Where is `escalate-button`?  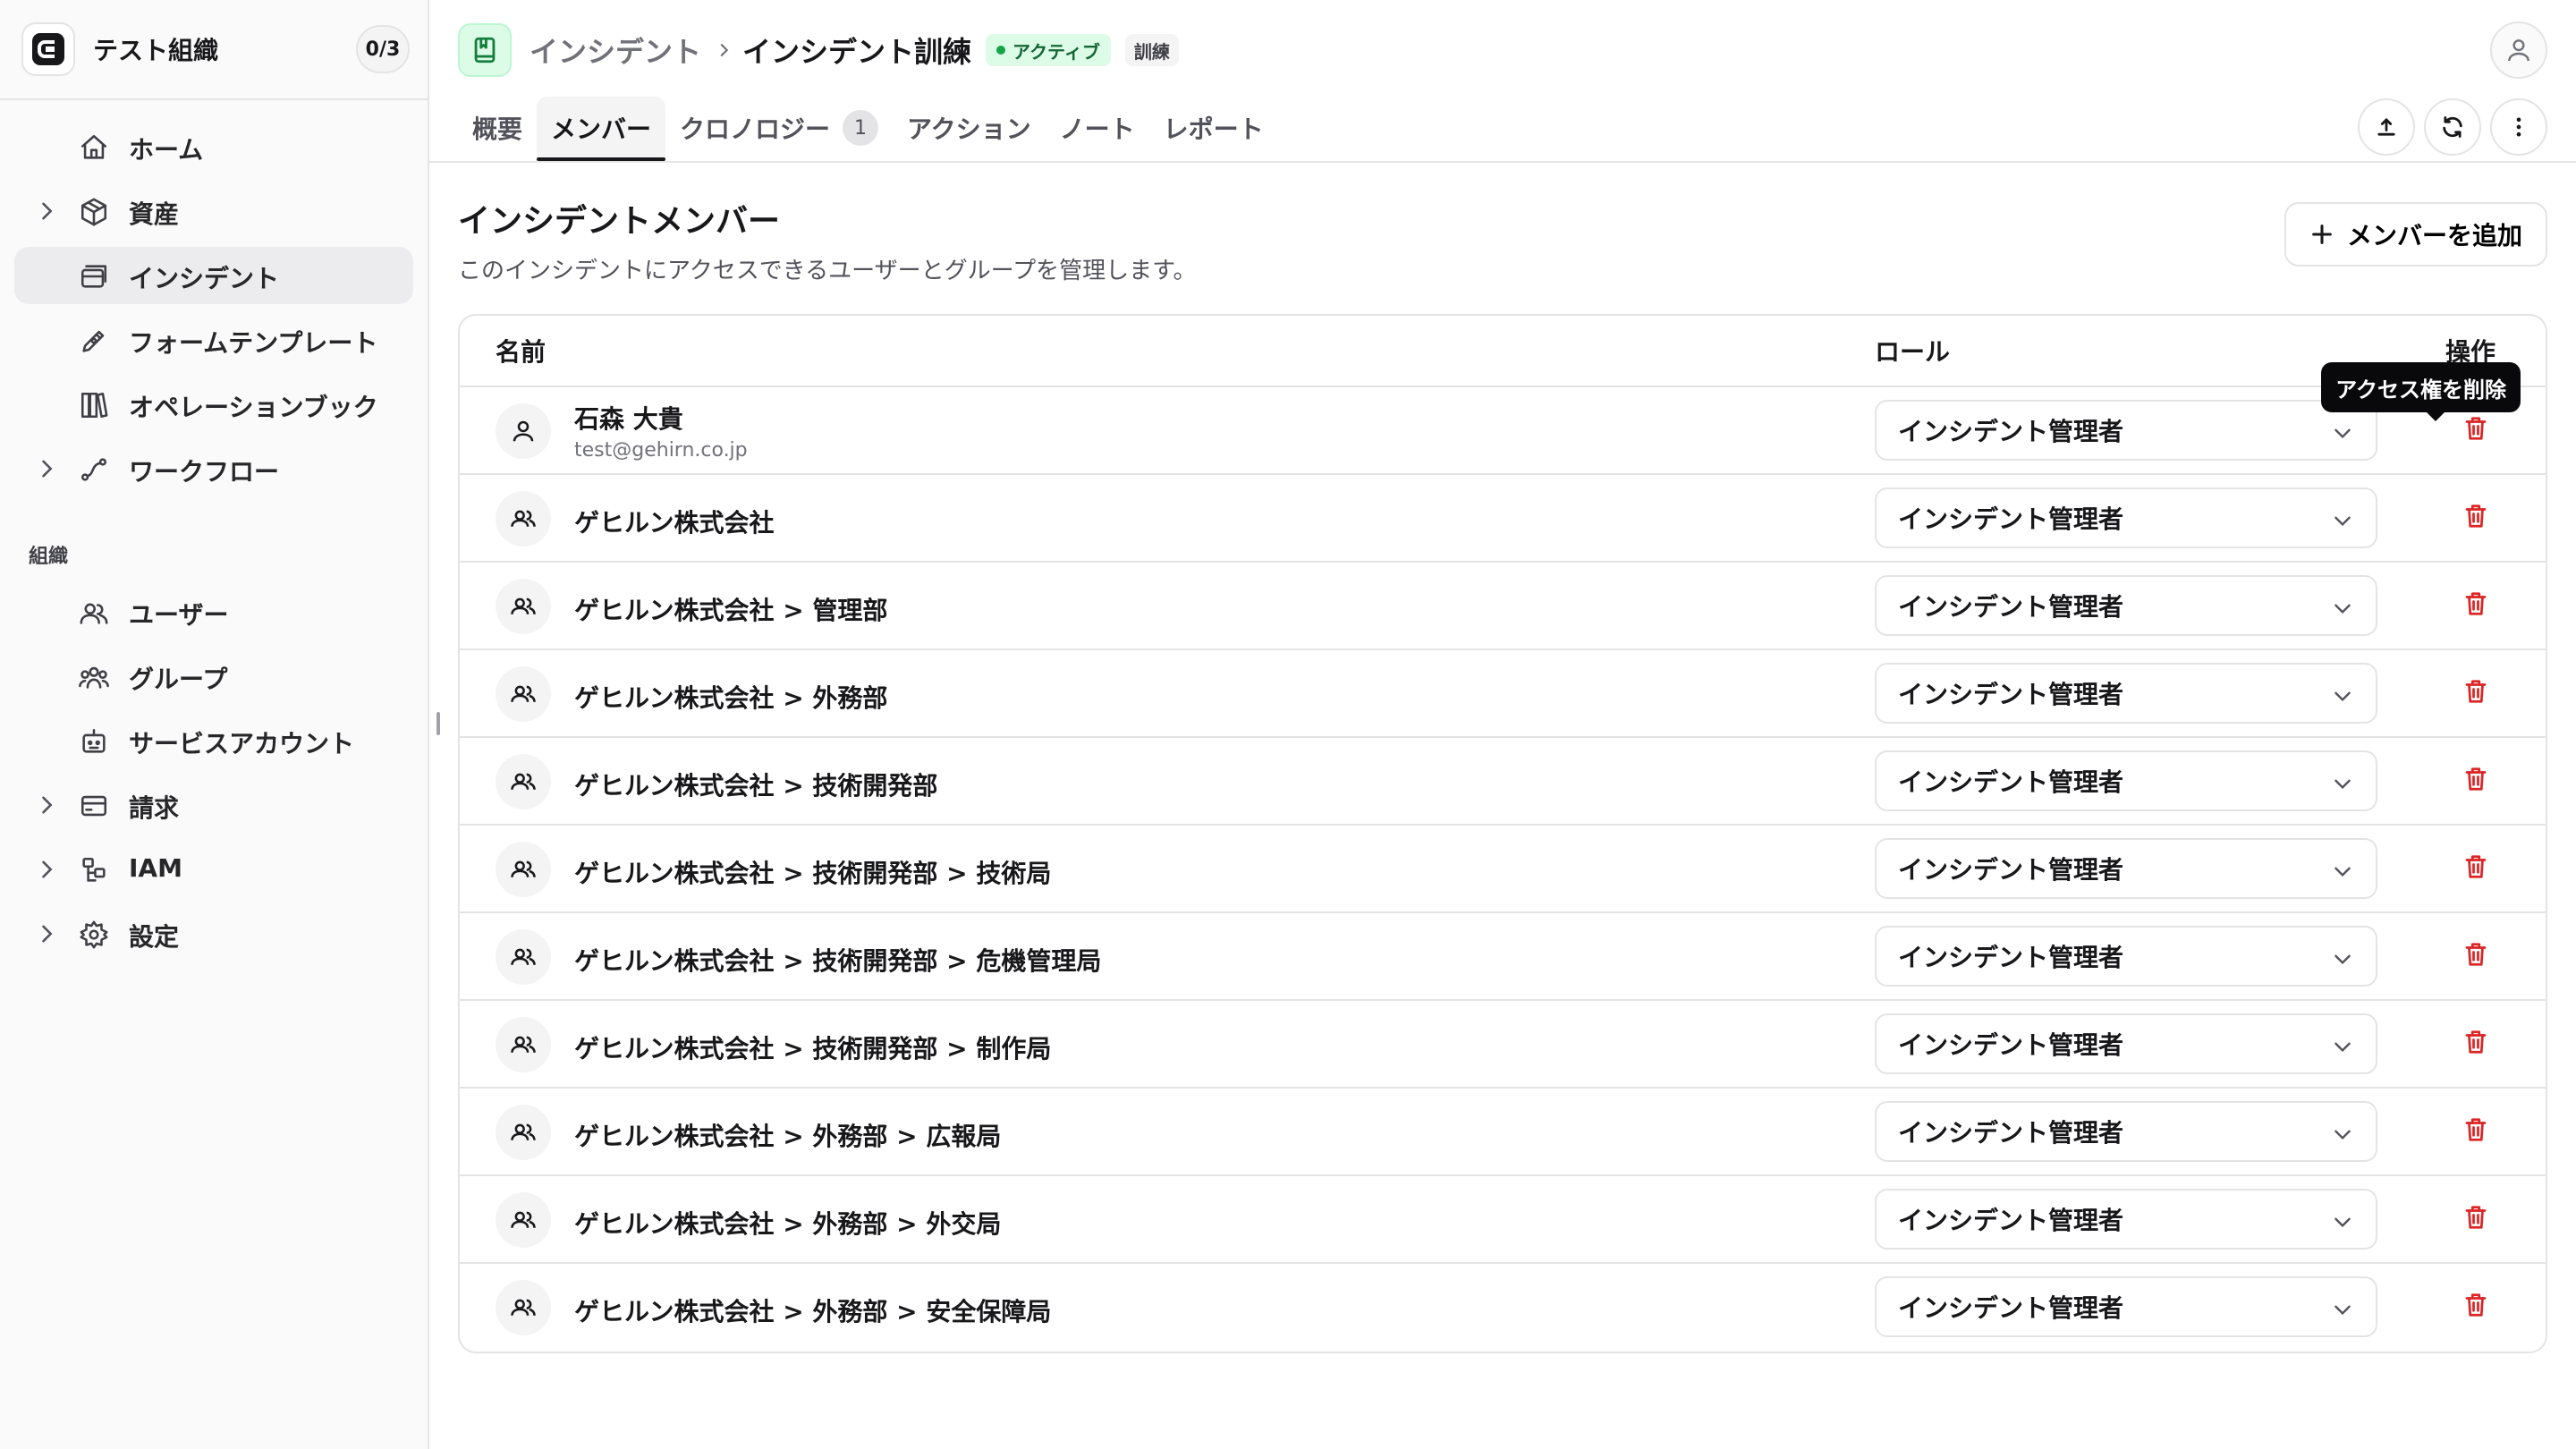 escalate-button is located at coordinates (2386, 127).